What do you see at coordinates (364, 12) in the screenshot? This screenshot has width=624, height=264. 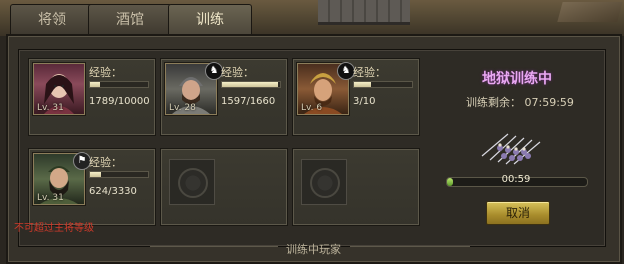 I see `castle-wall` at bounding box center [364, 12].